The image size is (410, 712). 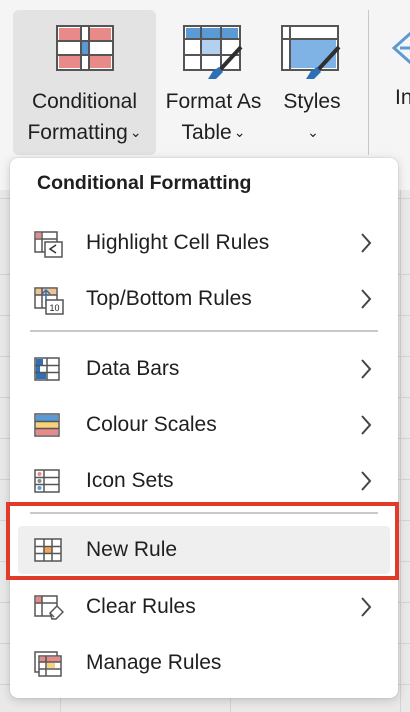 What do you see at coordinates (312, 101) in the screenshot?
I see `styles-label: Styles` at bounding box center [312, 101].